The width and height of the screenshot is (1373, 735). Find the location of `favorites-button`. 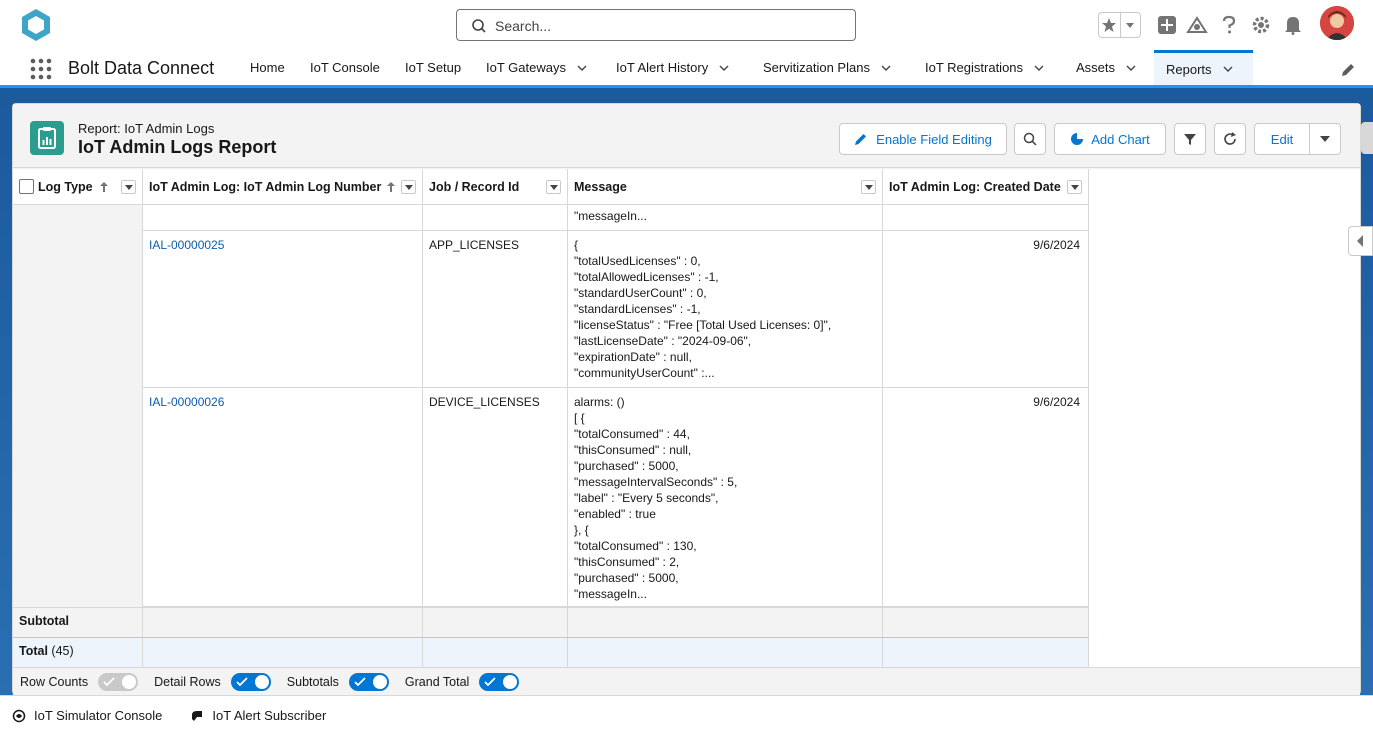

favorites-button is located at coordinates (1119, 25).